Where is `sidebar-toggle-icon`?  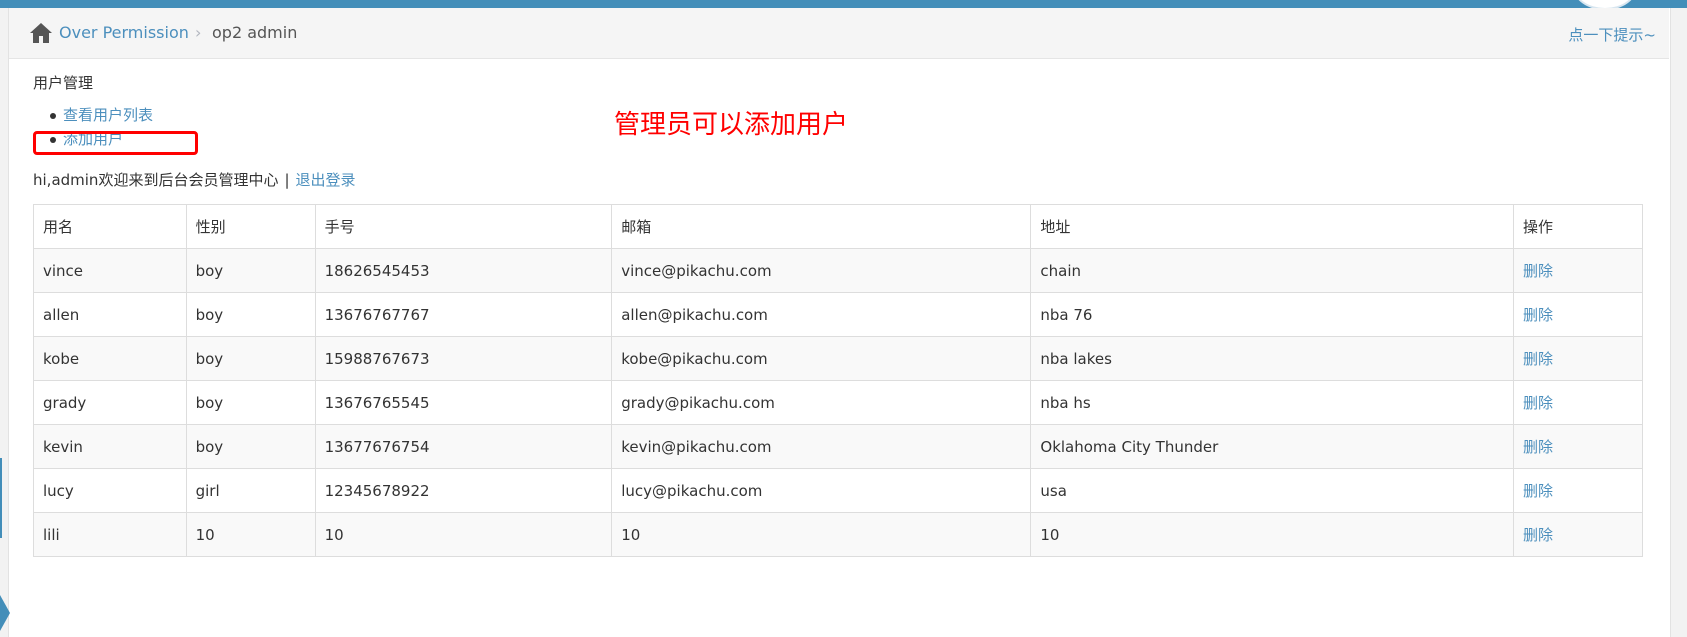
sidebar-toggle-icon is located at coordinates (5, 613).